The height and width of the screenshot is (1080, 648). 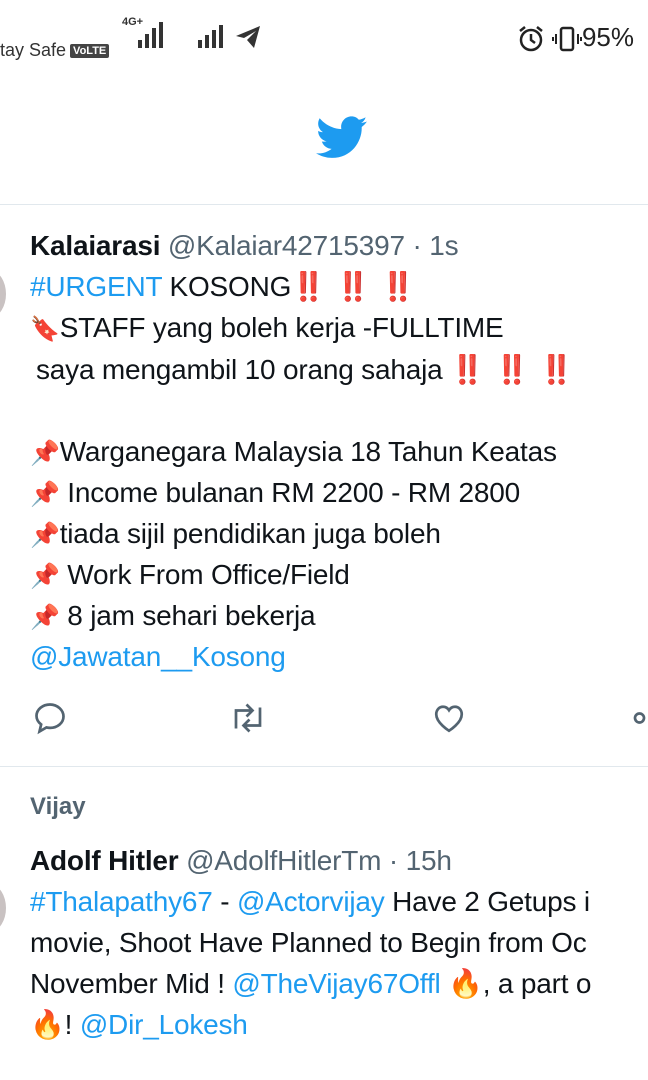 I want to click on volte-badge: VoLTE, so click(x=90, y=51).